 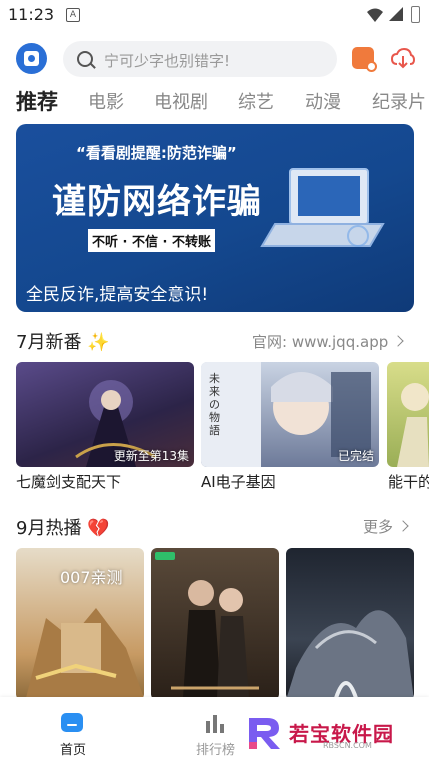 What do you see at coordinates (63, 342) in the screenshot?
I see `section-new-title: 7月新番 ✨` at bounding box center [63, 342].